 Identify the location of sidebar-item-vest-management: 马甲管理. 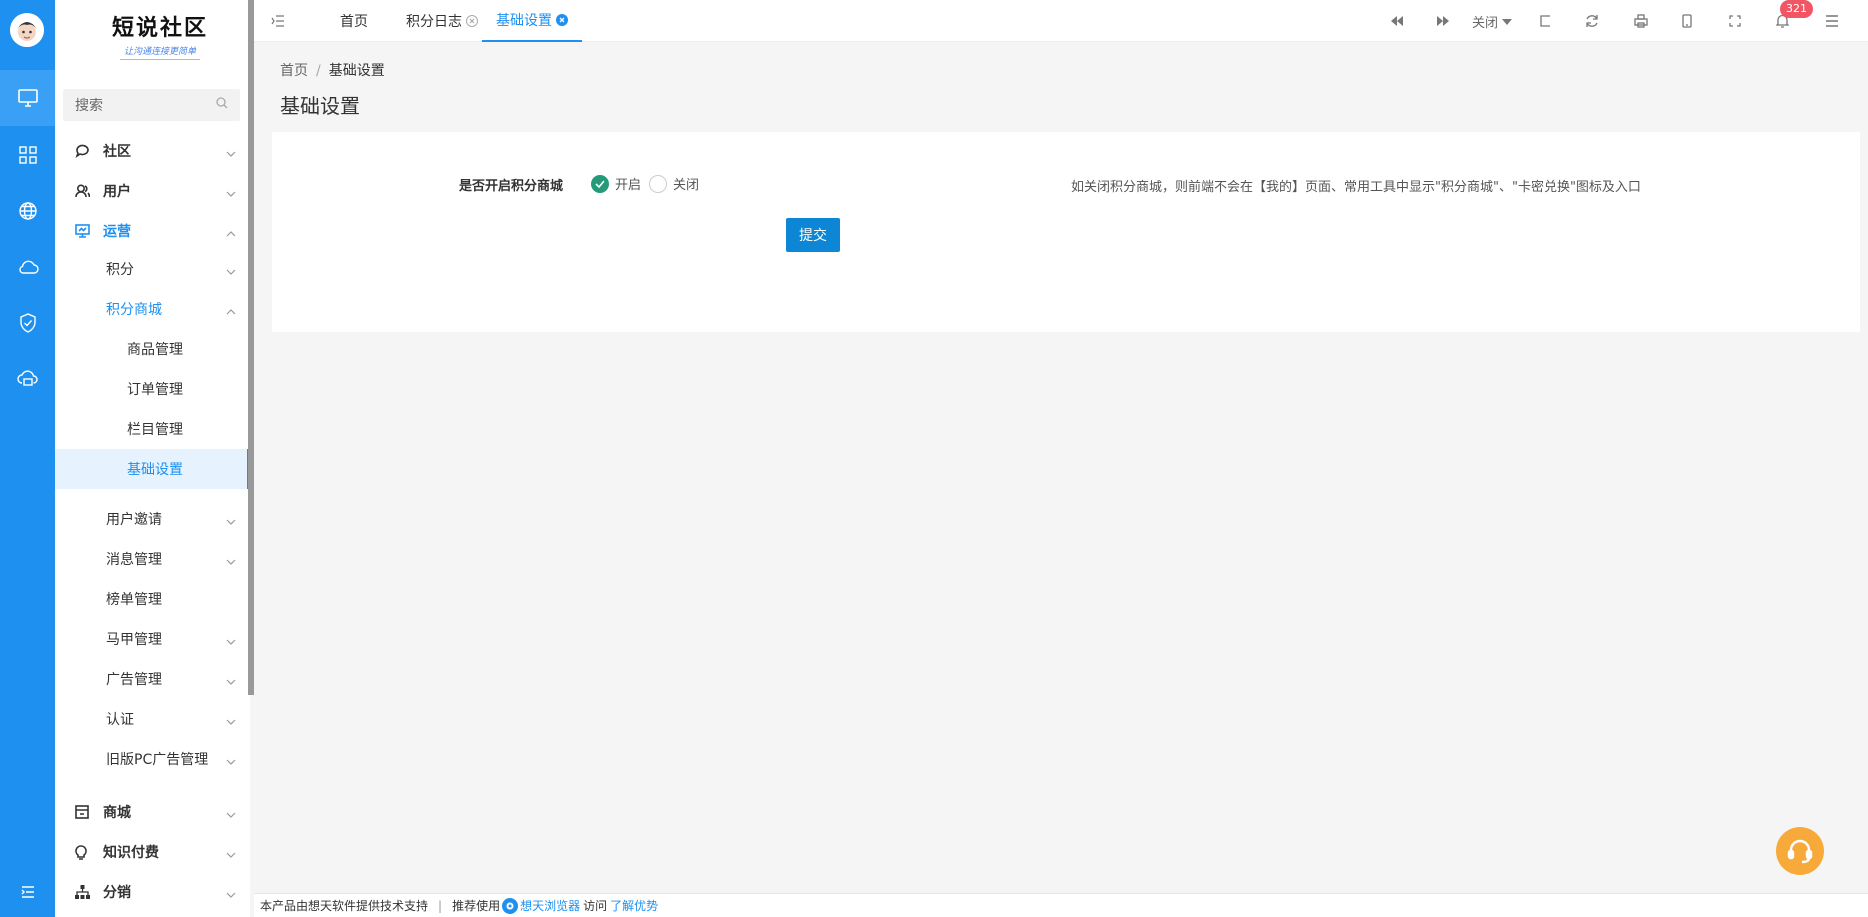
(152, 639).